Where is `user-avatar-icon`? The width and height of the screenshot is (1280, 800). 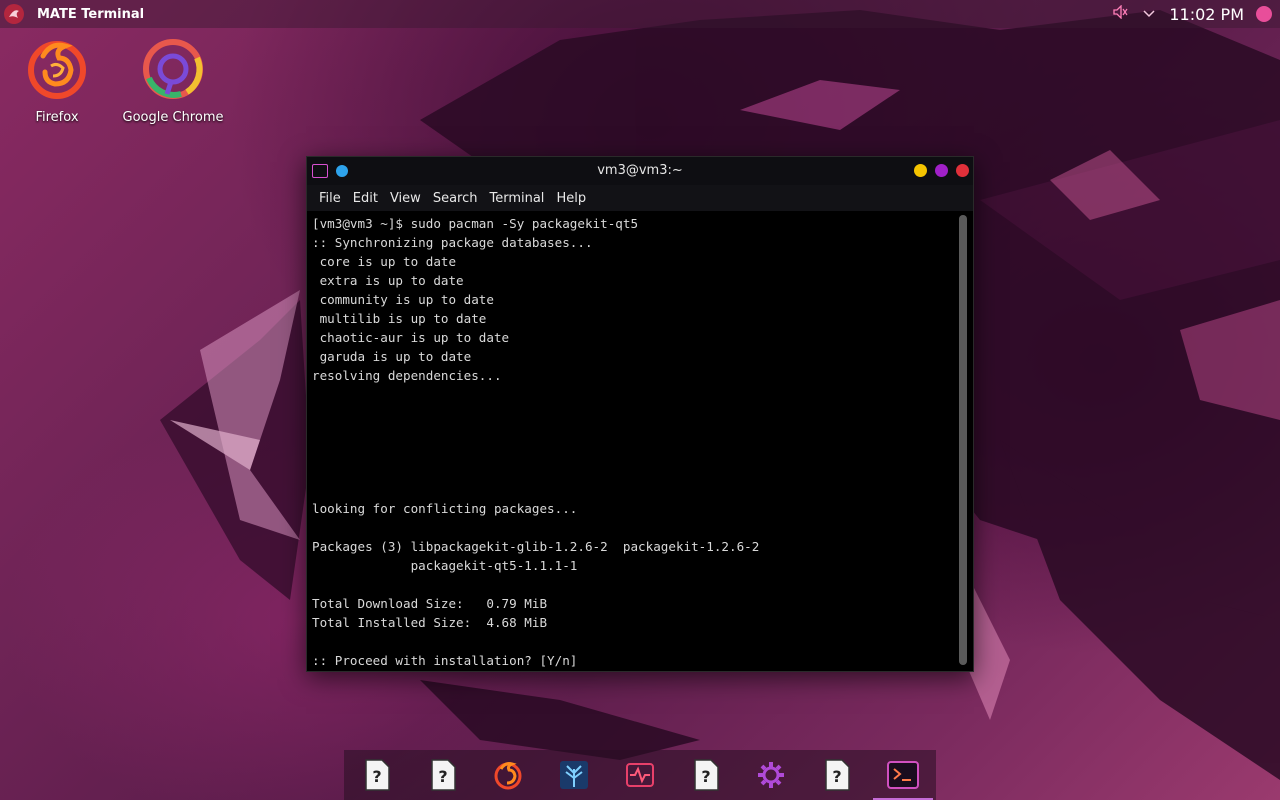 user-avatar-icon is located at coordinates (1264, 14).